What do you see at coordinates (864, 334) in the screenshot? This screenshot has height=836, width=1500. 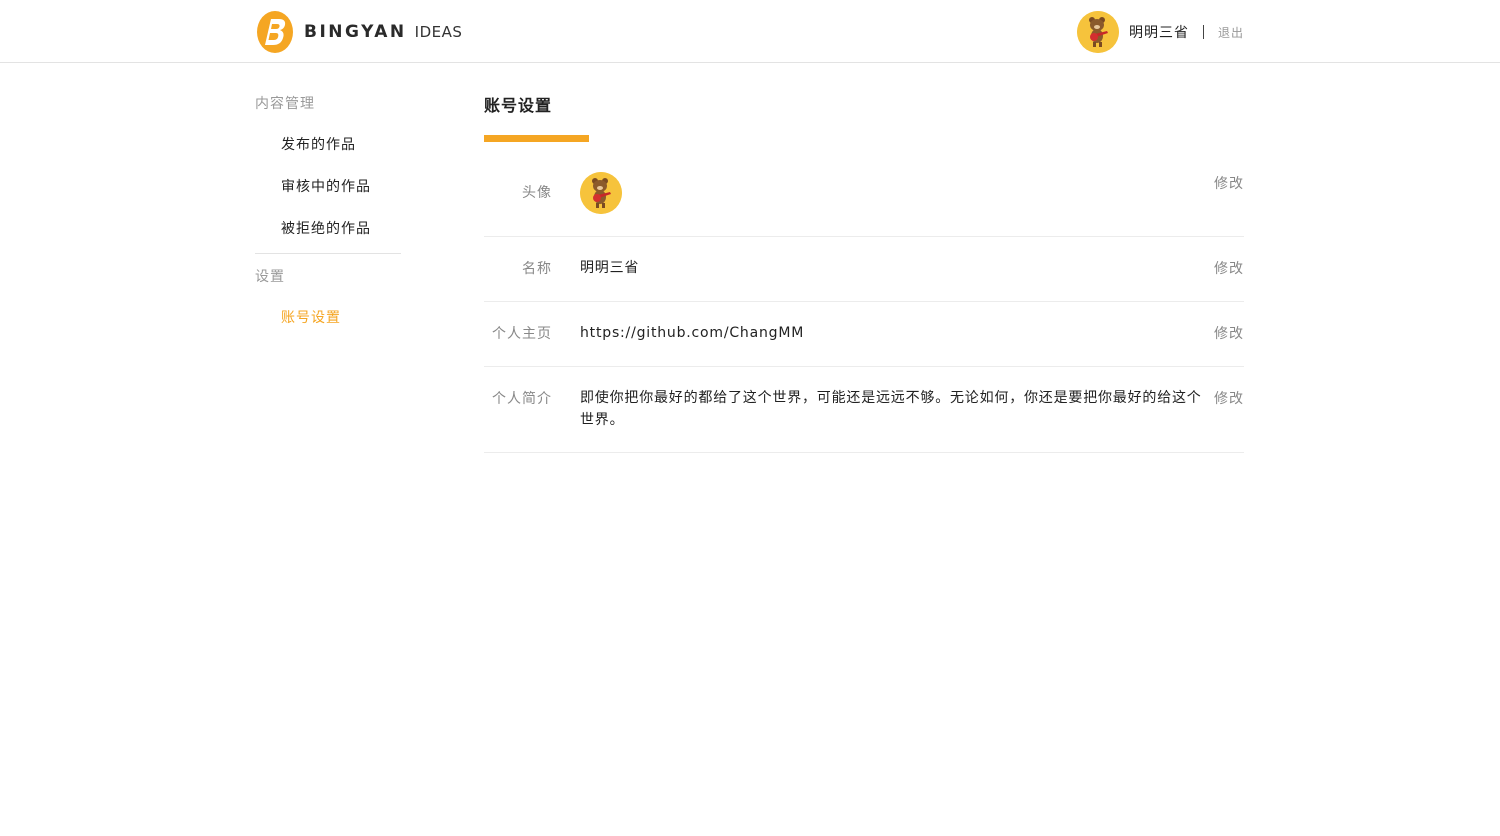 I see `homepage-row: 个人主页 https://github.com/ChangMM 修改` at bounding box center [864, 334].